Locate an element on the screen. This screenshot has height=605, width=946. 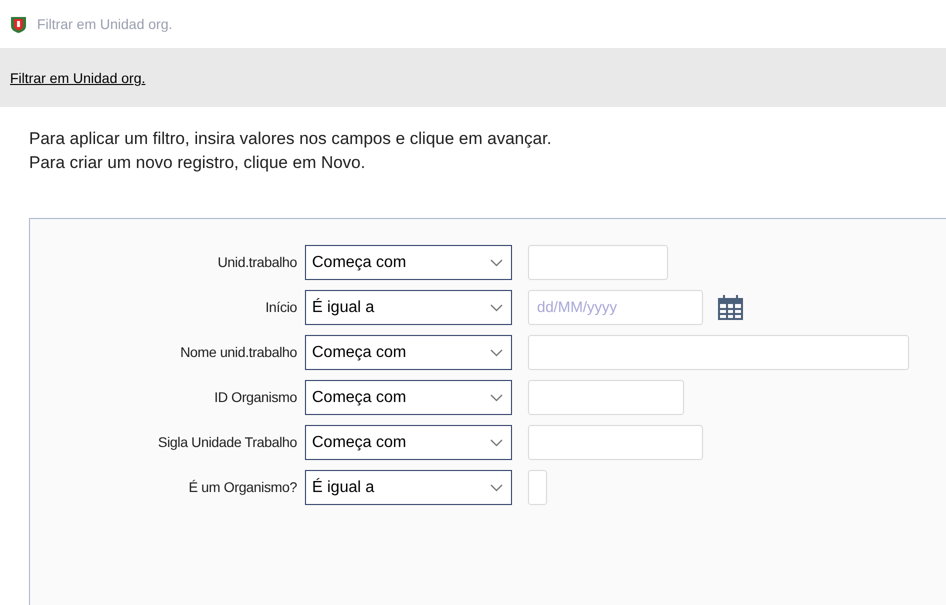
window-title: Filtrar em Unidad org. is located at coordinates (104, 24).